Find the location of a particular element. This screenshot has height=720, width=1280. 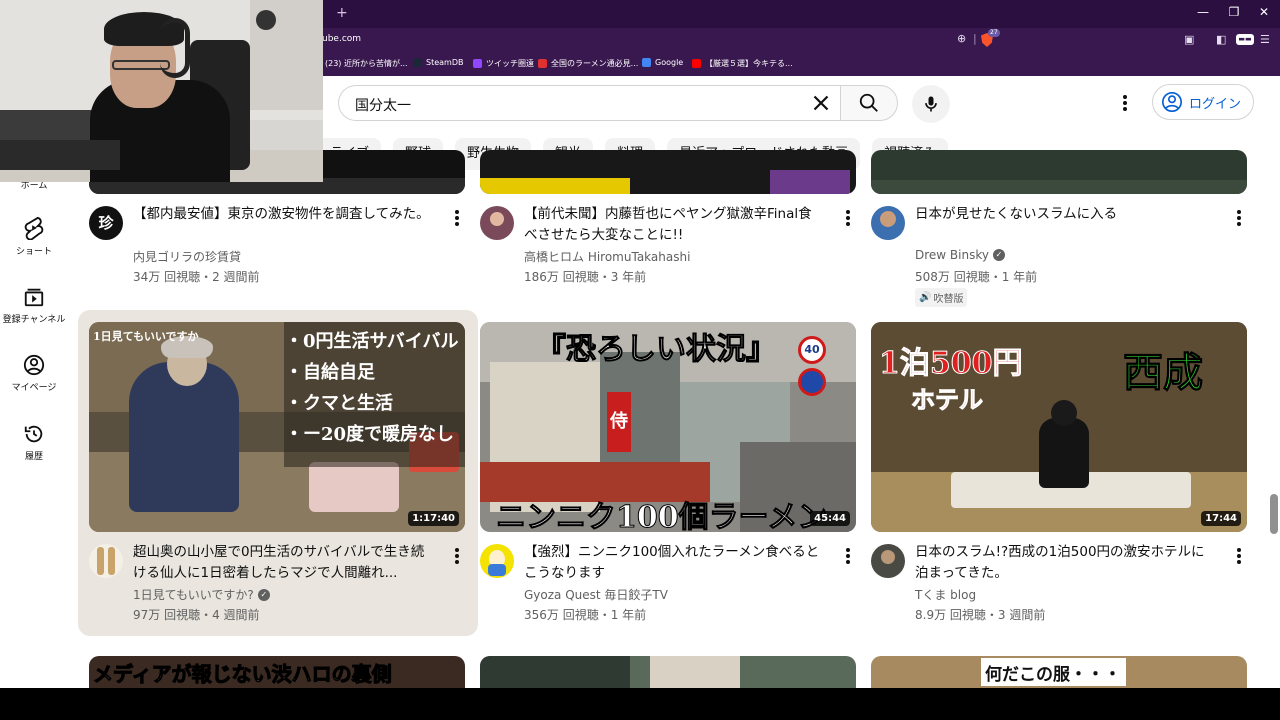

thumbnail-text-4: ・ー20度で暖房なし is located at coordinates (370, 434).